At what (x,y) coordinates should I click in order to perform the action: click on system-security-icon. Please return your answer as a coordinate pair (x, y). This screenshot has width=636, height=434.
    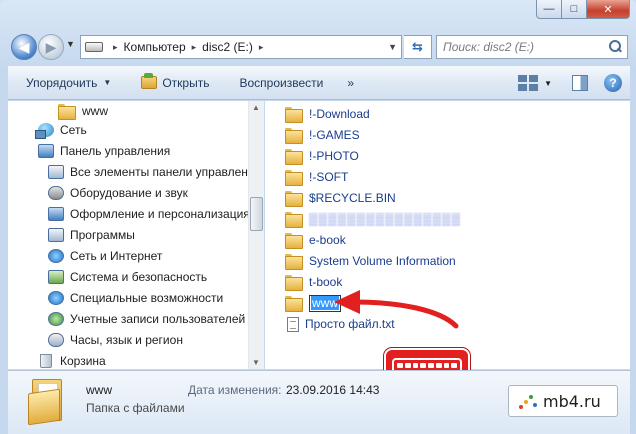
    Looking at the image, I should click on (56, 277).